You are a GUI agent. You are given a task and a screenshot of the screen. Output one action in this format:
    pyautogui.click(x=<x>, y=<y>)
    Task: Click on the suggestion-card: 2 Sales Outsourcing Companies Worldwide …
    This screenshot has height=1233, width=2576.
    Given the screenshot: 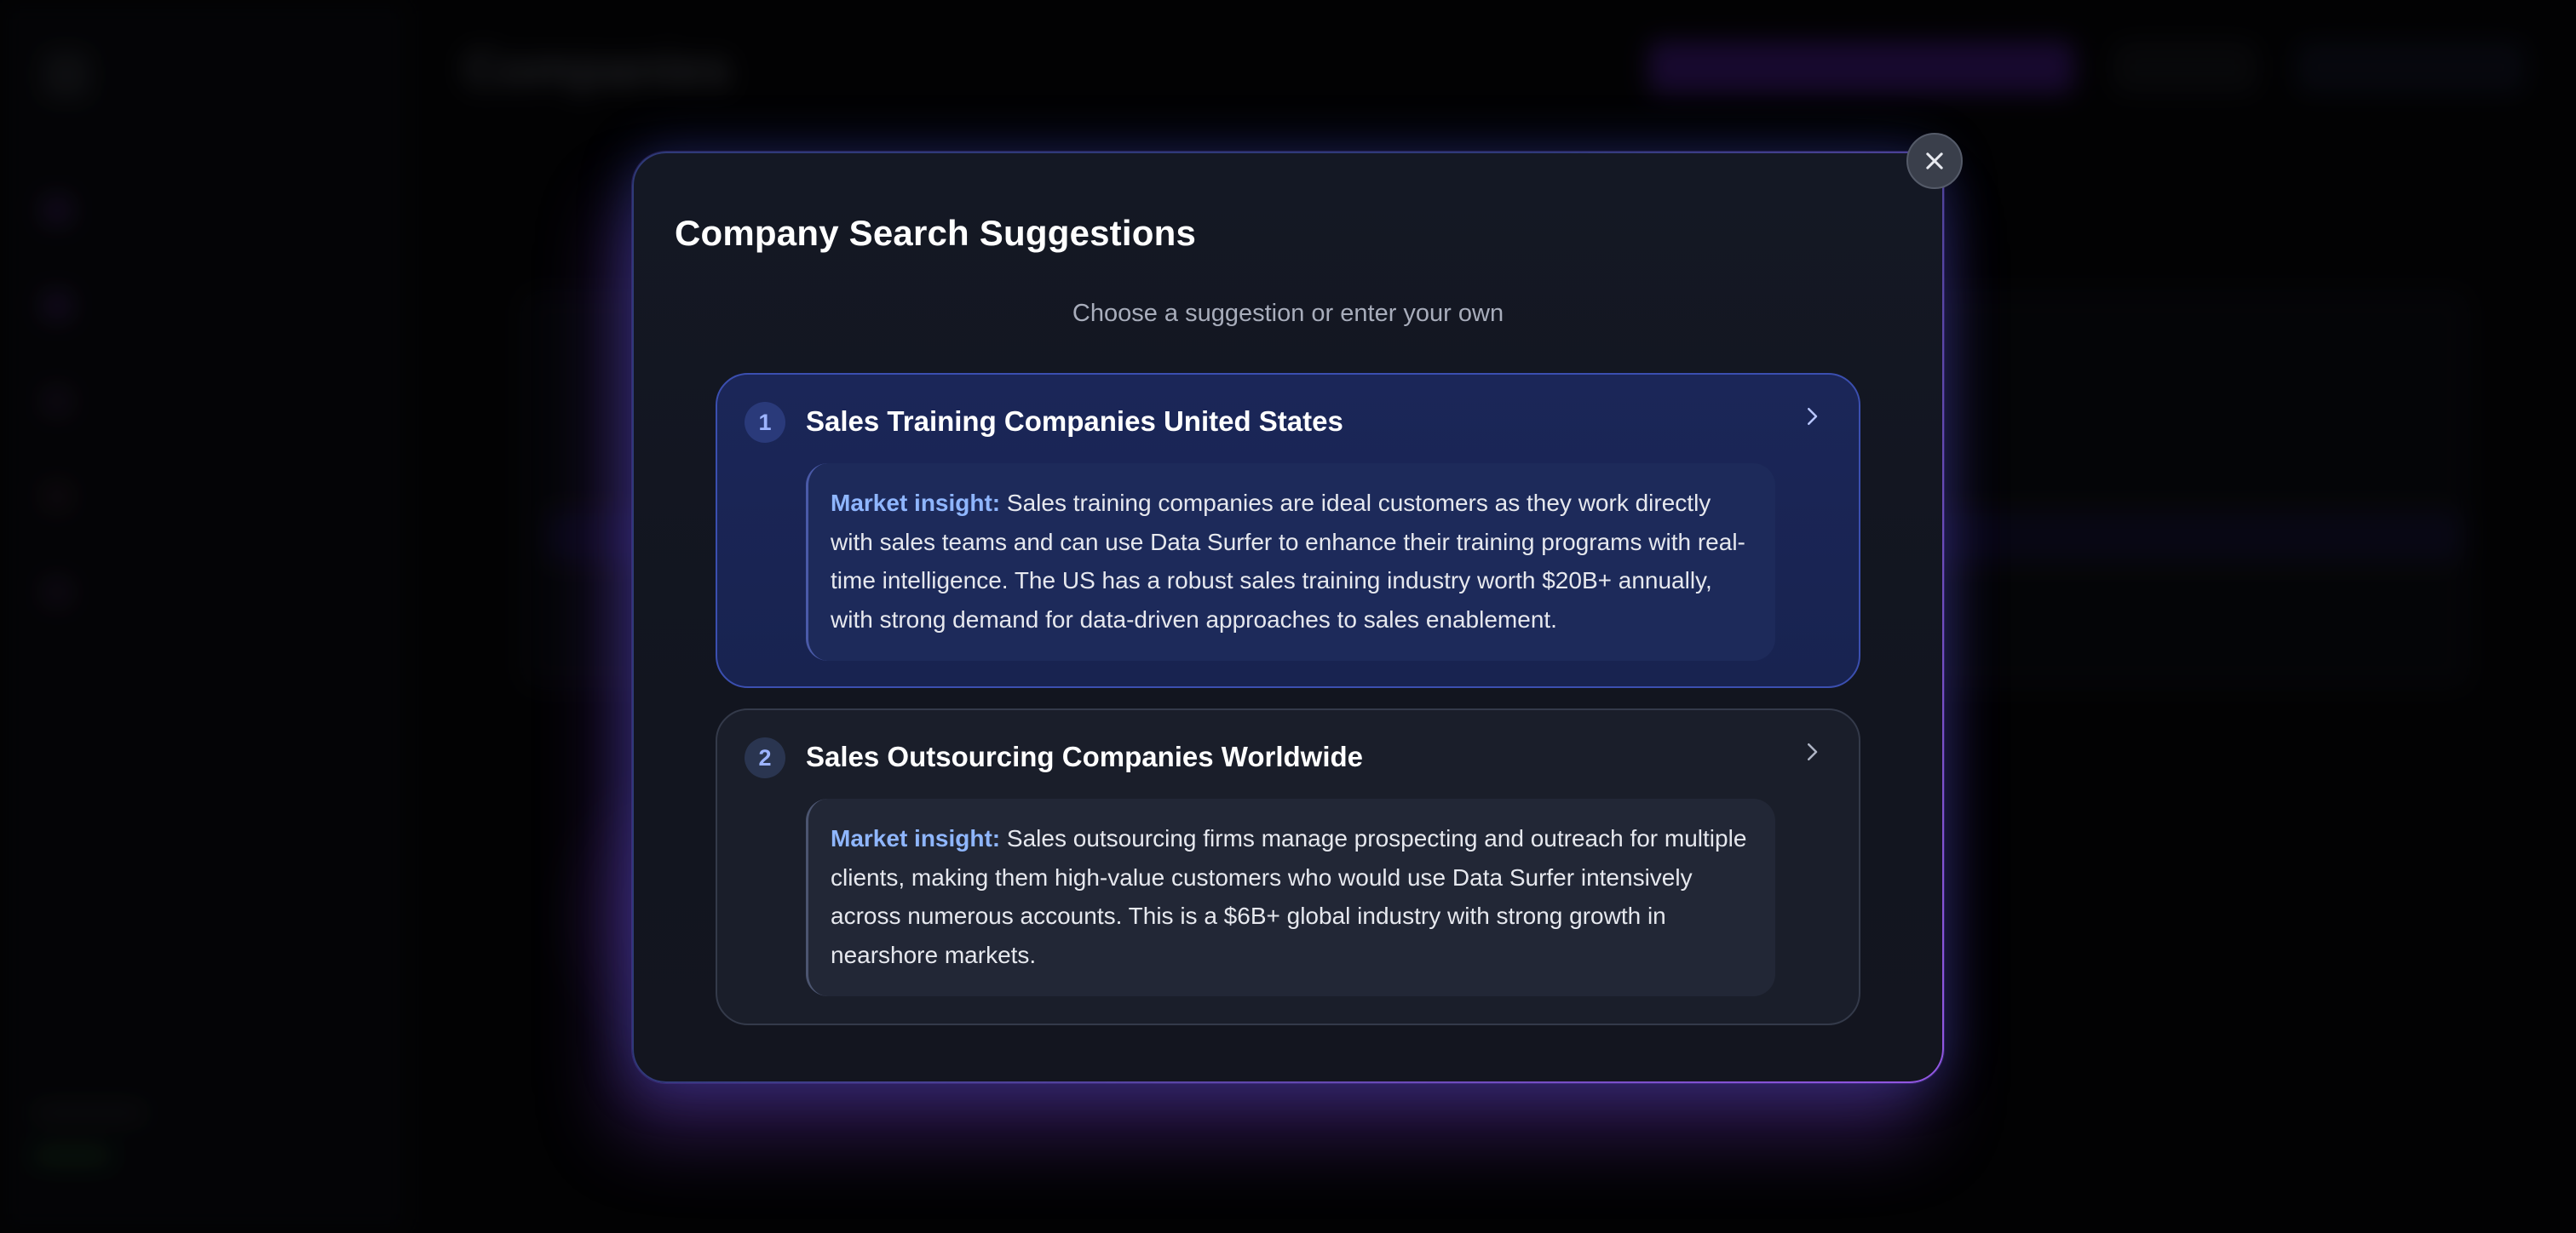 What is the action you would take?
    pyautogui.click(x=1288, y=866)
    